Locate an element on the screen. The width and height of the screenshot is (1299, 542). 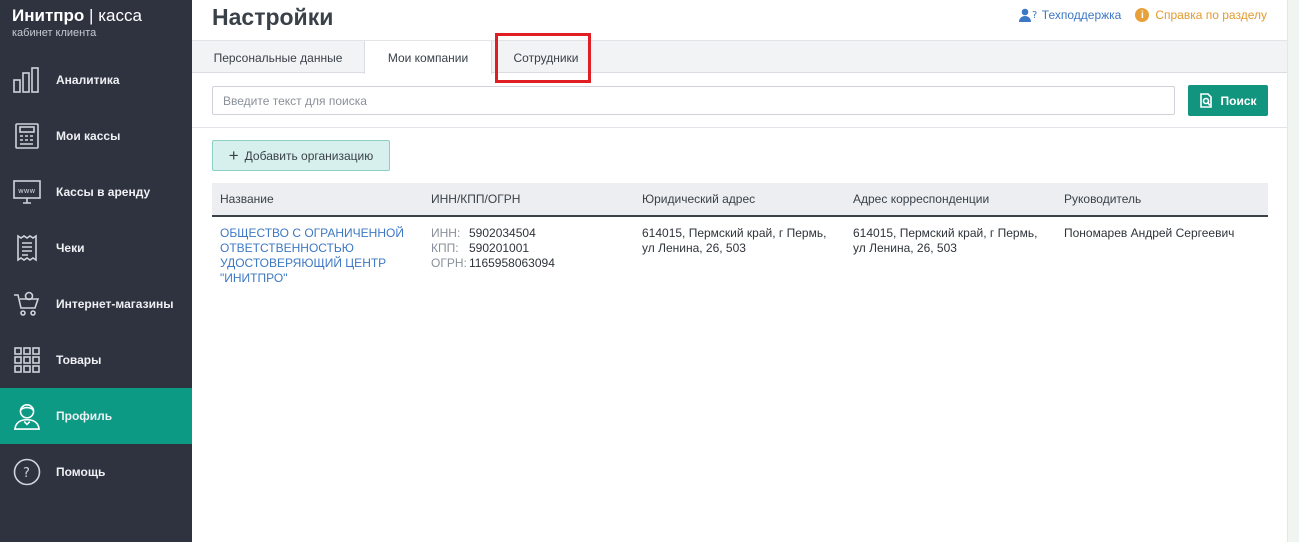
sidebar-item-label: Аналитика is located at coordinates (88, 80).